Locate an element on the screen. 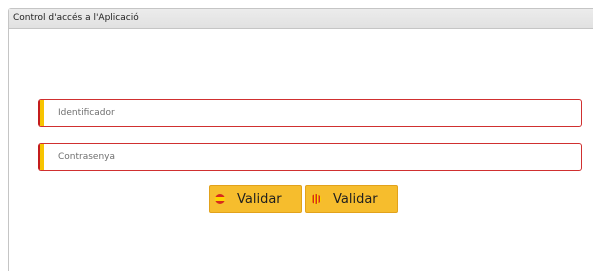 The image size is (593, 271). validate-spanish-button: Validar is located at coordinates (255, 199).